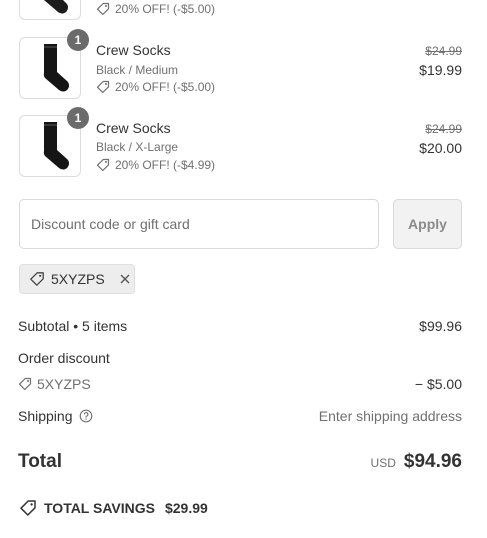  What do you see at coordinates (199, 224) in the screenshot?
I see `discount-code-input` at bounding box center [199, 224].